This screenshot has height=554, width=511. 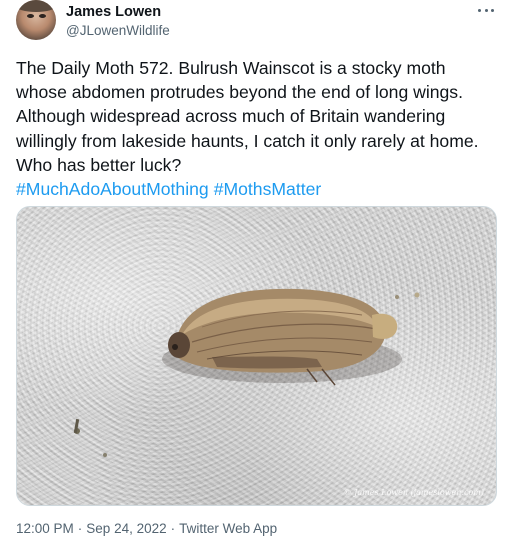 I want to click on author-names: James Lowen @JLowenWildlife, so click(x=118, y=21).